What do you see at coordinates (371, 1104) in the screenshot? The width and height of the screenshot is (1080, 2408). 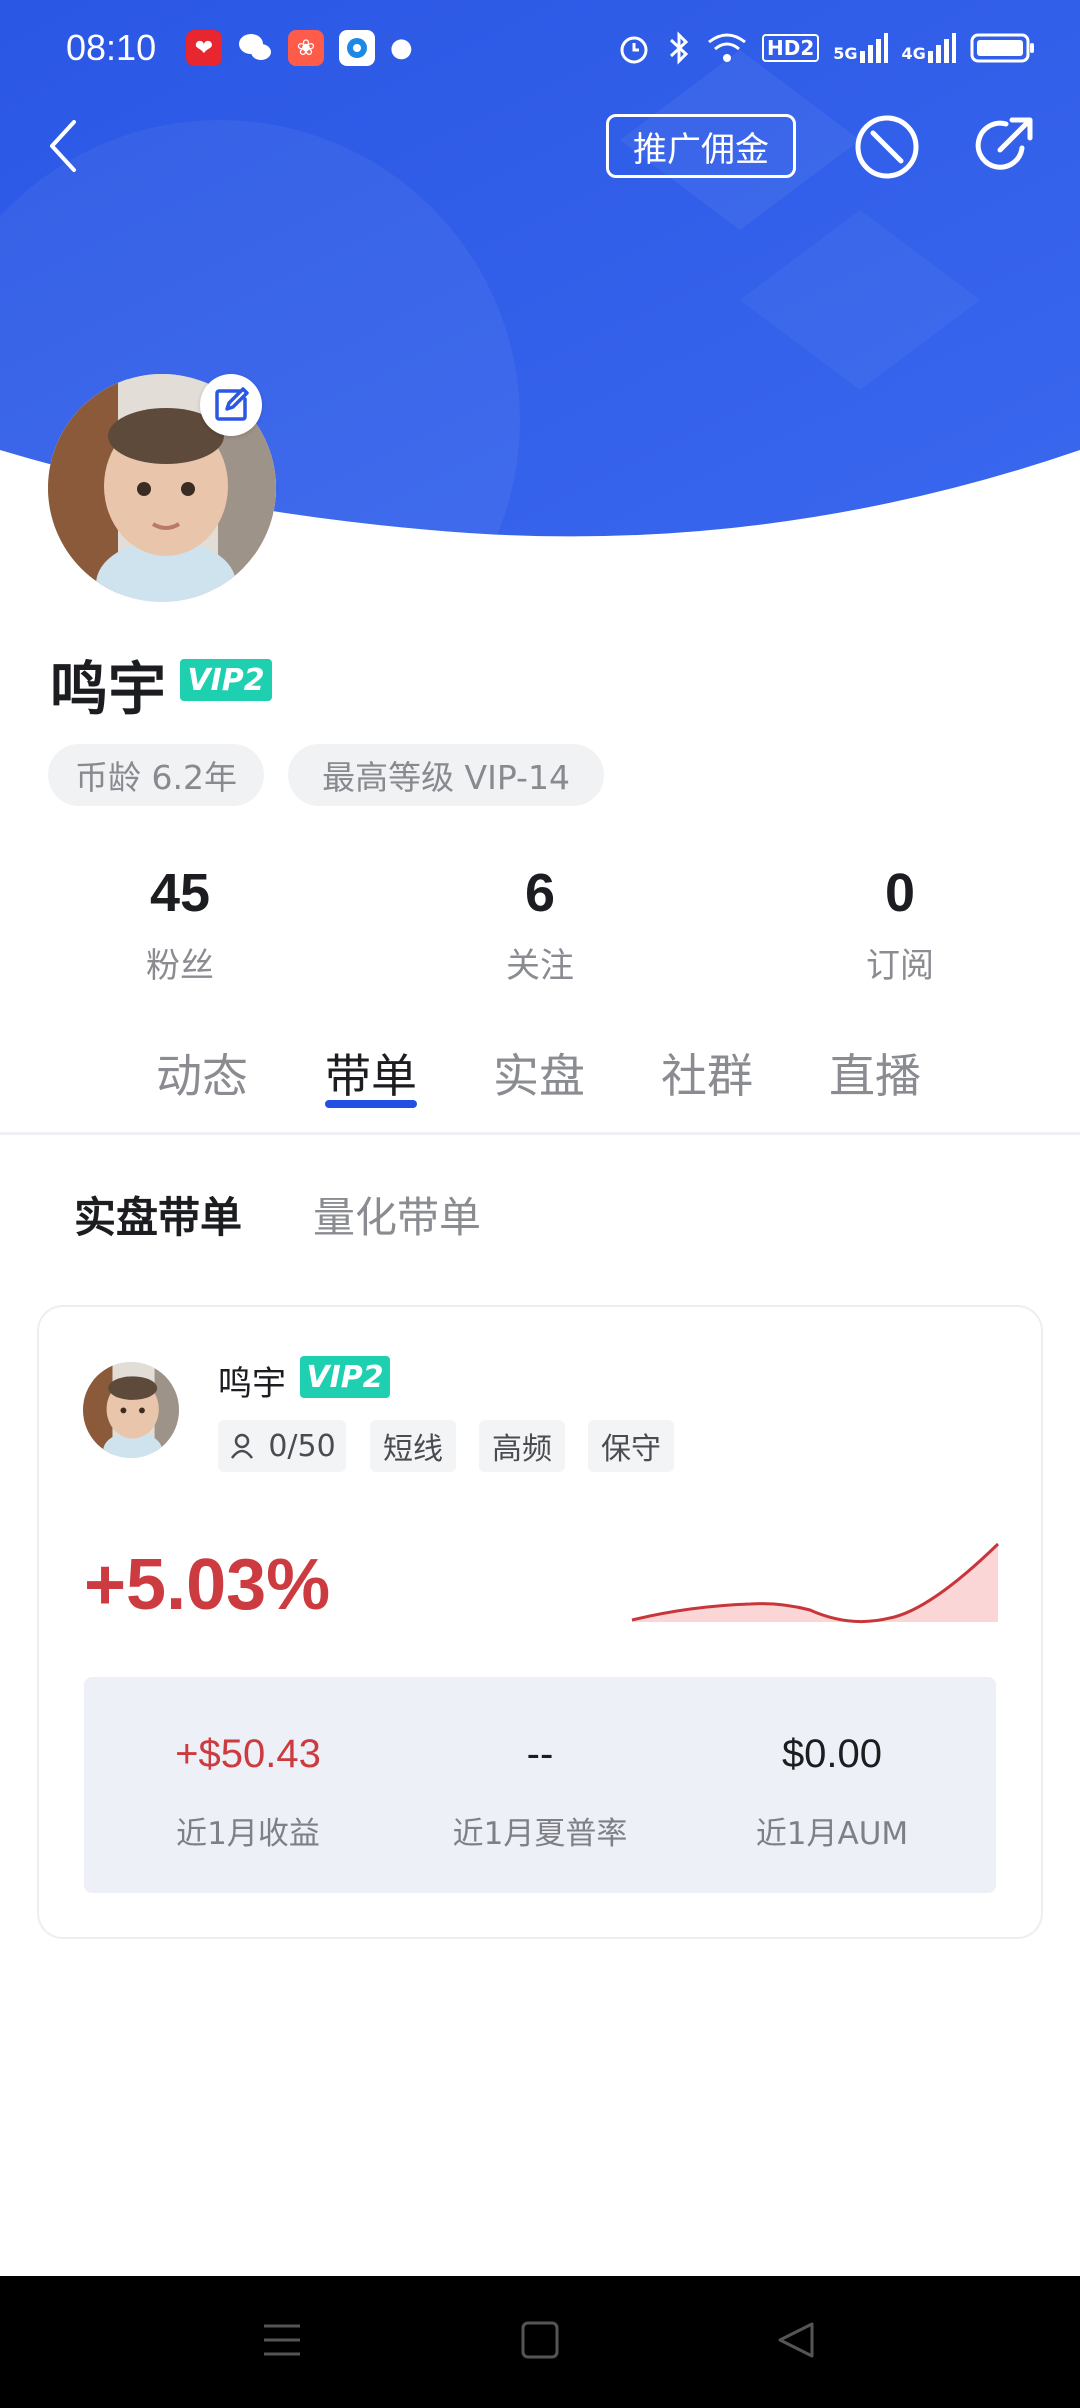 I see `active-tab-indicator` at bounding box center [371, 1104].